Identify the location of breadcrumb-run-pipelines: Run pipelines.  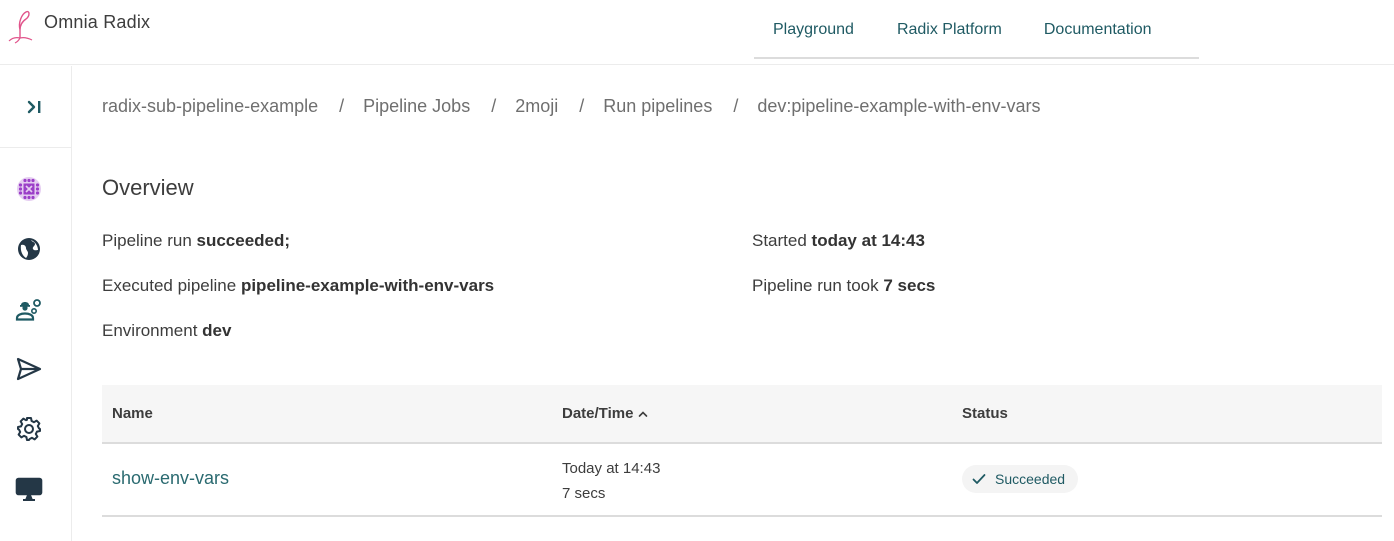
(657, 106).